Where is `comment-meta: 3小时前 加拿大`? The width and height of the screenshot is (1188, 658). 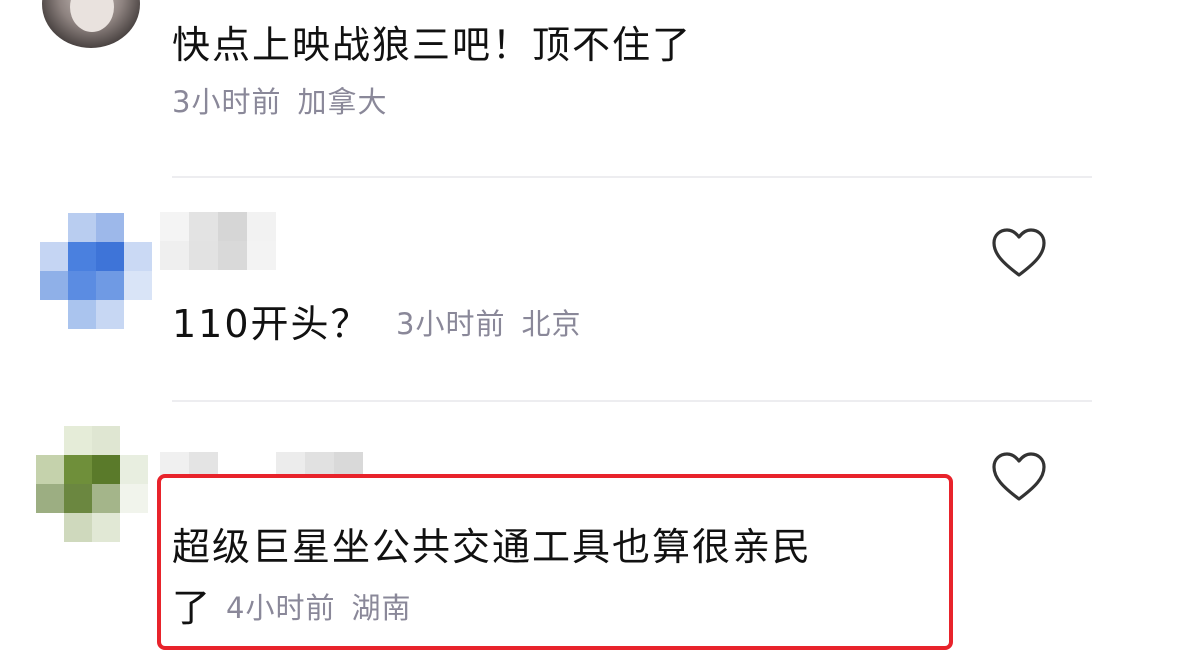
comment-meta: 3小时前 加拿大 is located at coordinates (279, 102).